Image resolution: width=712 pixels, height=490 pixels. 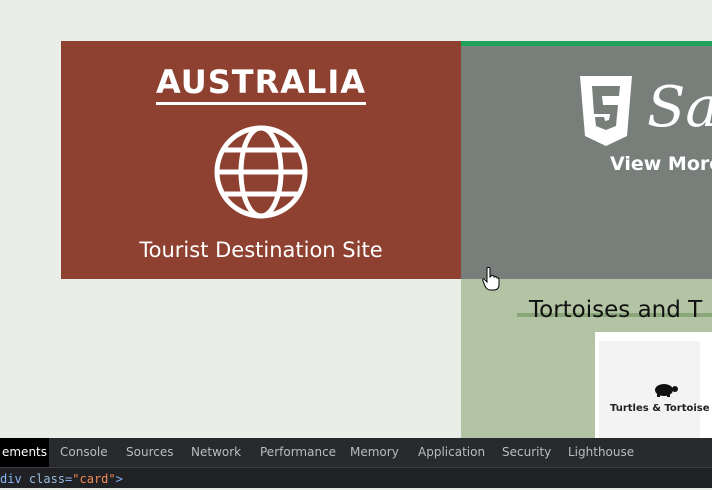 What do you see at coordinates (14, 479) in the screenshot?
I see `code-tag-open: div` at bounding box center [14, 479].